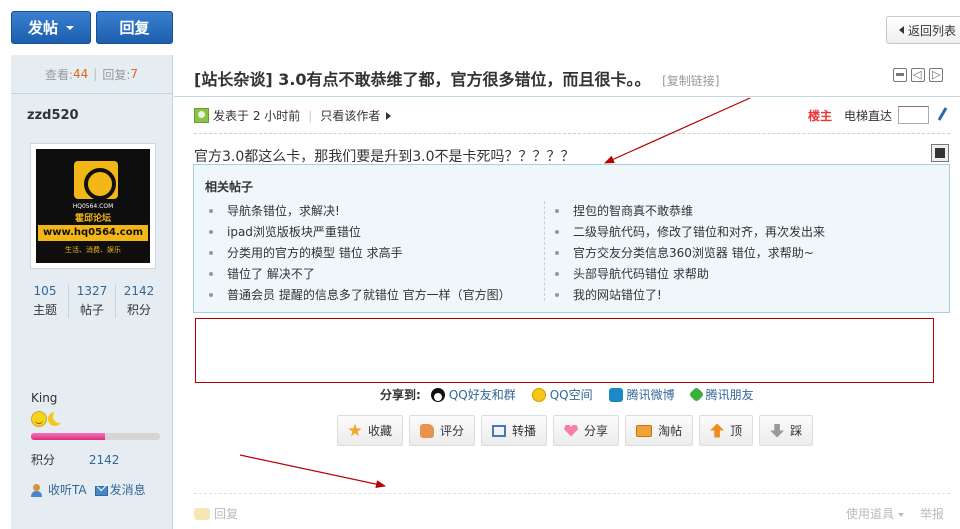 The width and height of the screenshot is (960, 529). Describe the element at coordinates (690, 81) in the screenshot. I see `copy-link: [复制链接]` at that location.